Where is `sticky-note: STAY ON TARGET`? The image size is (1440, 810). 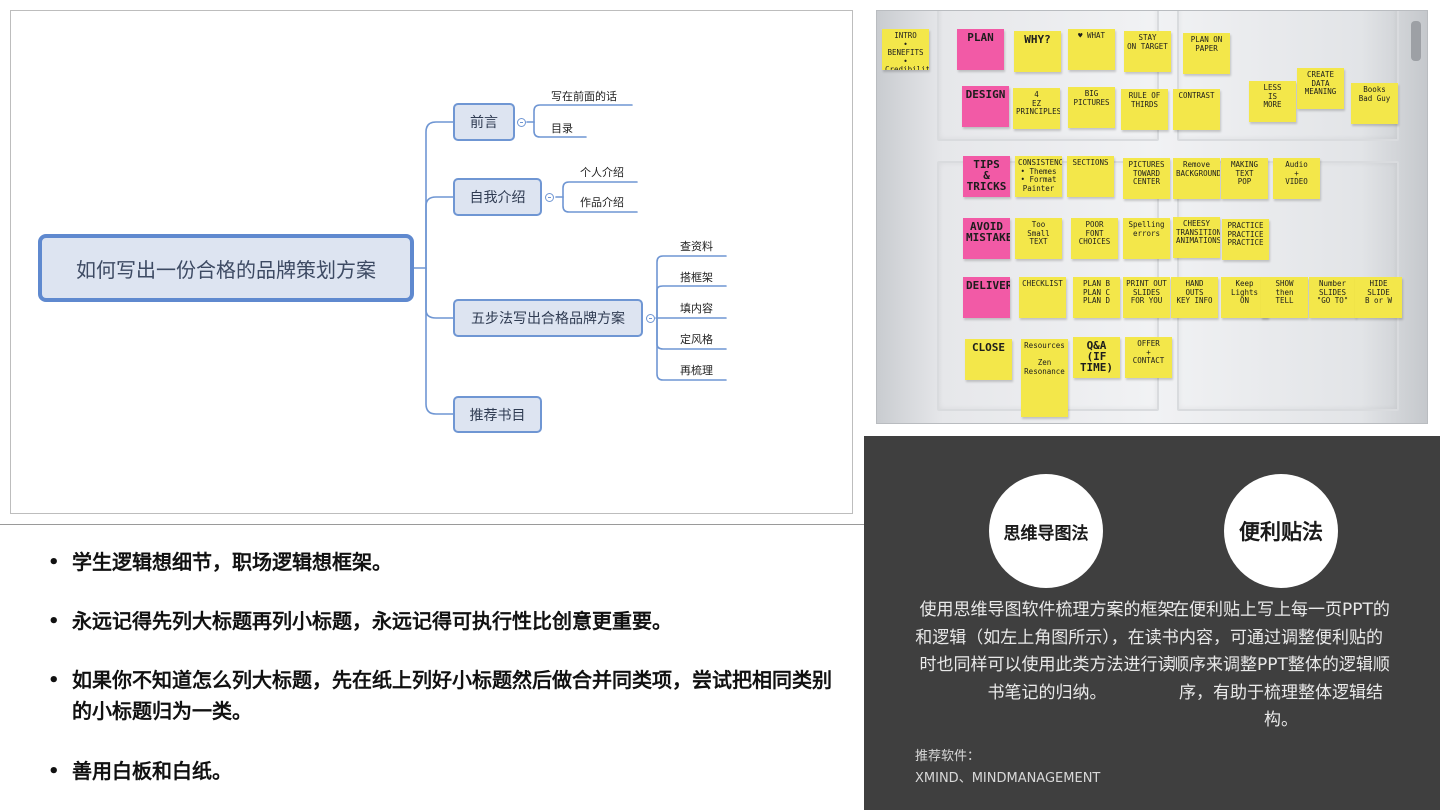 sticky-note: STAY ON TARGET is located at coordinates (1147, 51).